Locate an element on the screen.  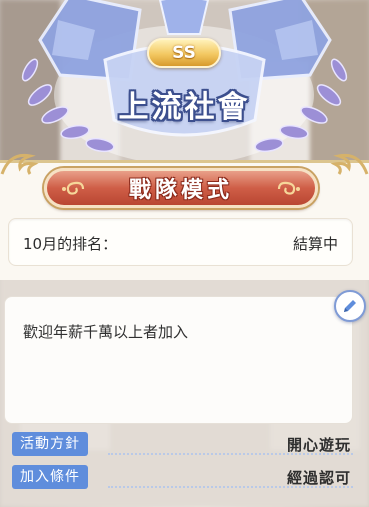
activity-policy-value: 開心遊玩 is located at coordinates (318, 445).